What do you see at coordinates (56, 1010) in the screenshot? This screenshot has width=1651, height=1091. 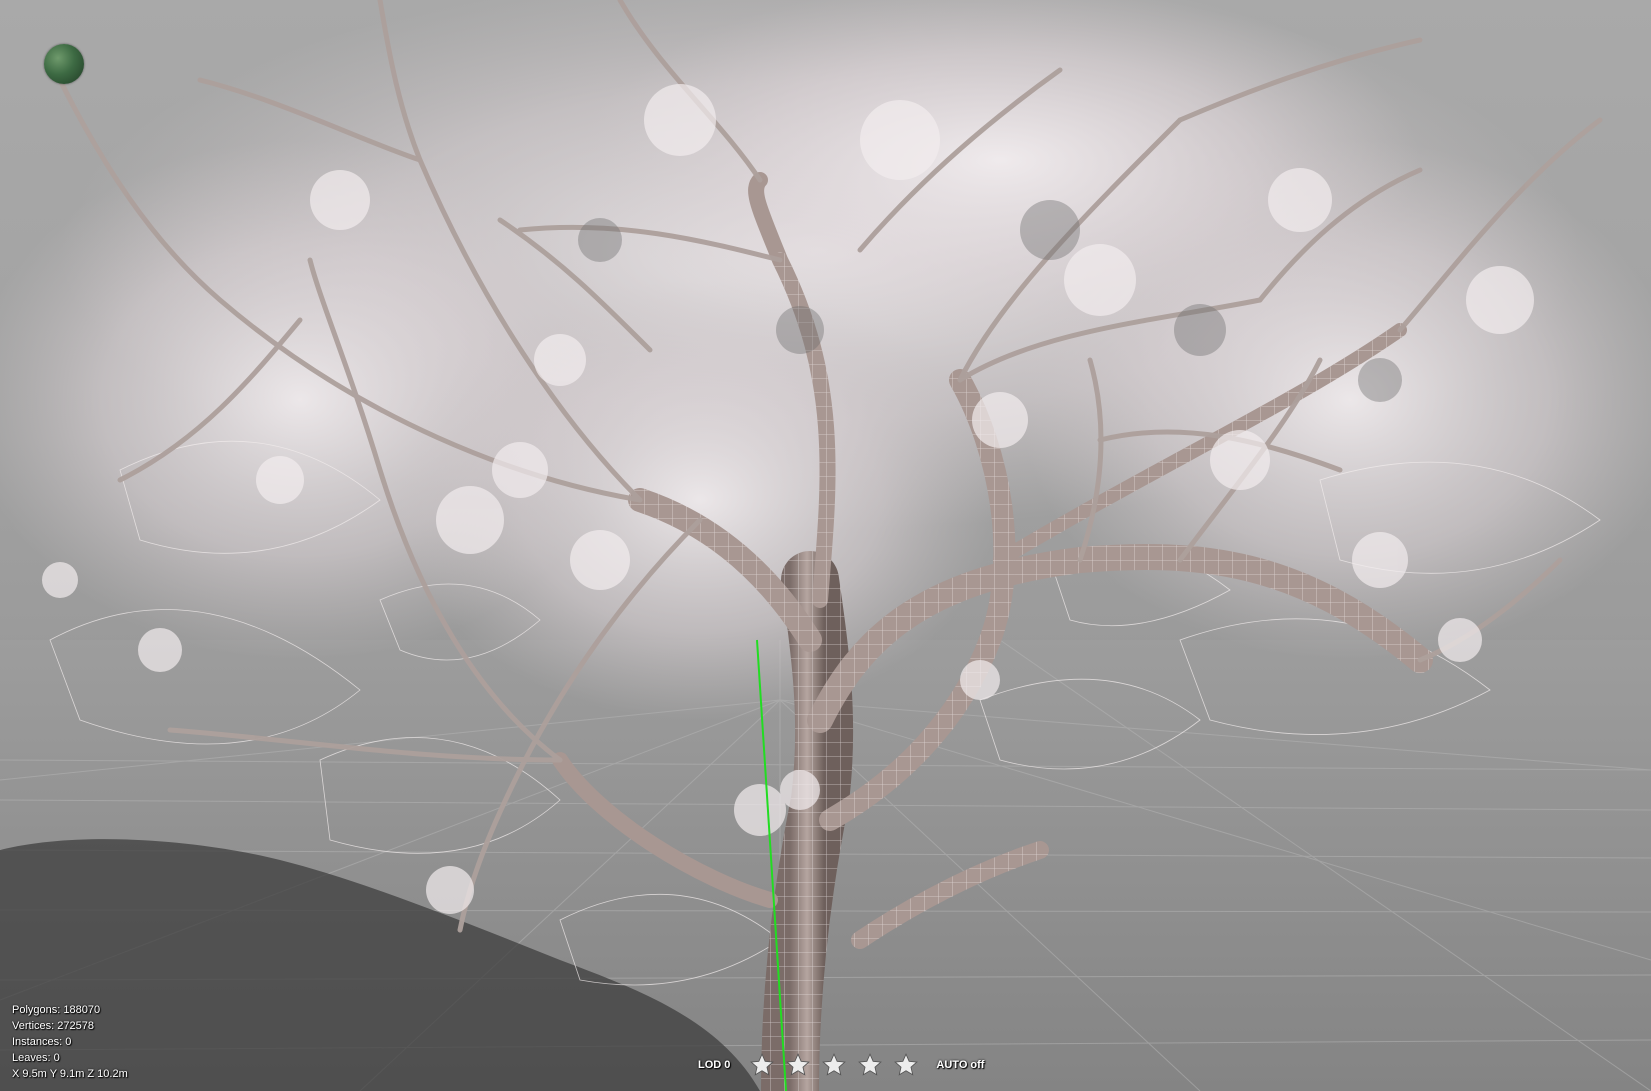 I see `polygons-count: Polygons: 188070` at bounding box center [56, 1010].